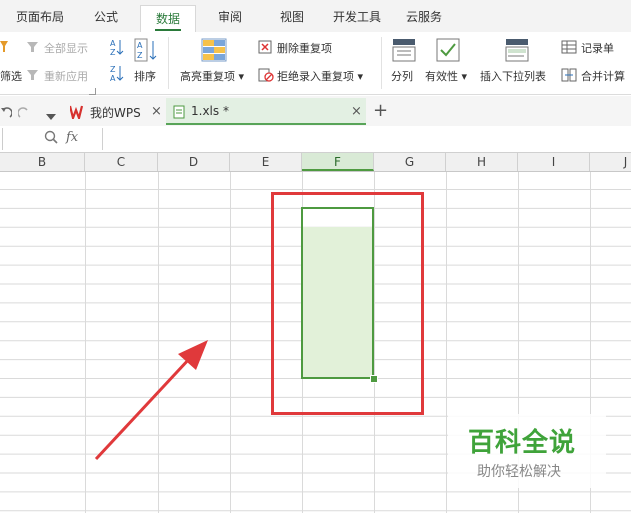 The width and height of the screenshot is (631, 513). Describe the element at coordinates (210, 111) in the screenshot. I see `file-tab-label: 1.xls *` at that location.